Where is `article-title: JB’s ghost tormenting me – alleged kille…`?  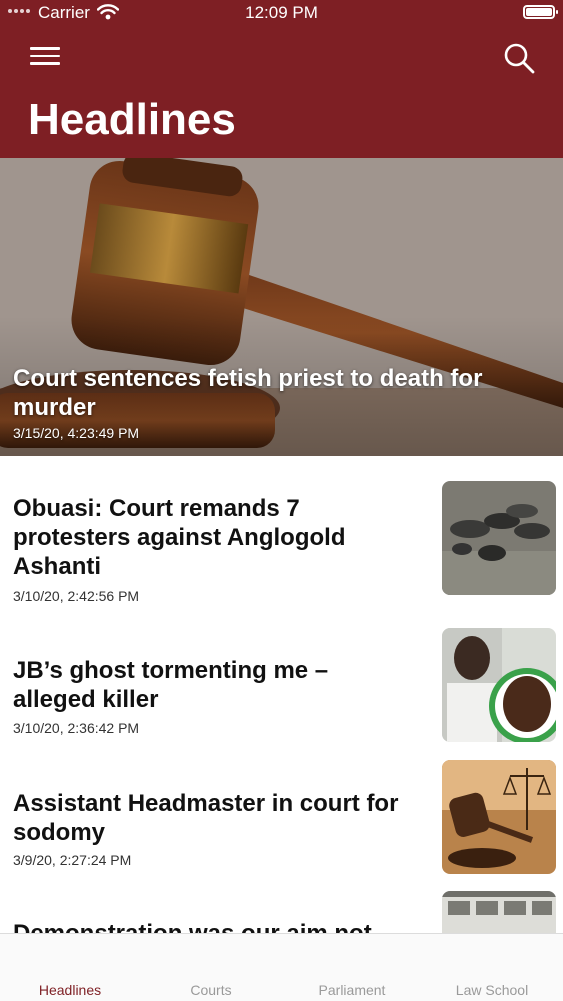 article-title: JB’s ghost tormenting me – alleged kille… is located at coordinates (171, 685).